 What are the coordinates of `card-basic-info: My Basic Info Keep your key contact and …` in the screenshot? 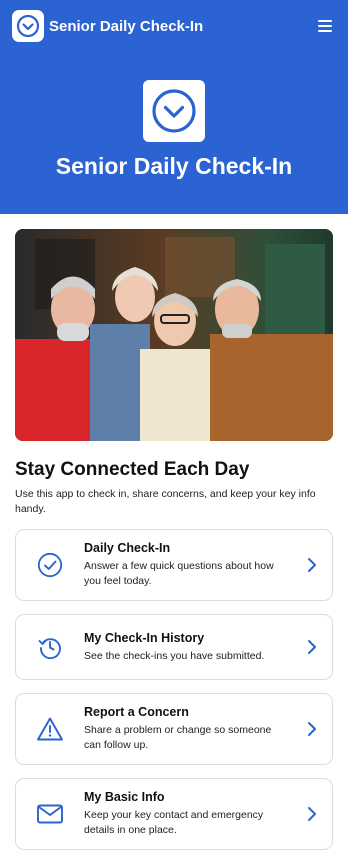 It's located at (174, 814).